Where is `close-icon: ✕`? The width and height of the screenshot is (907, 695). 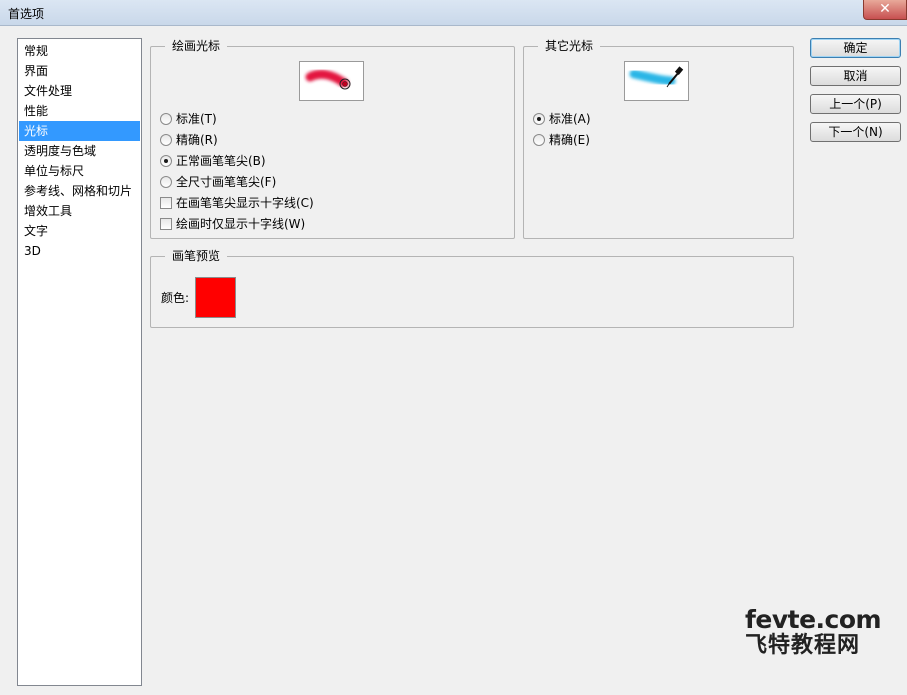 close-icon: ✕ is located at coordinates (885, 9).